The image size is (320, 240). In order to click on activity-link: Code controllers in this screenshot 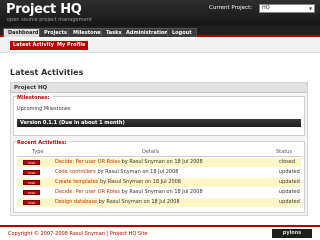, I will do `click(75, 172)`.